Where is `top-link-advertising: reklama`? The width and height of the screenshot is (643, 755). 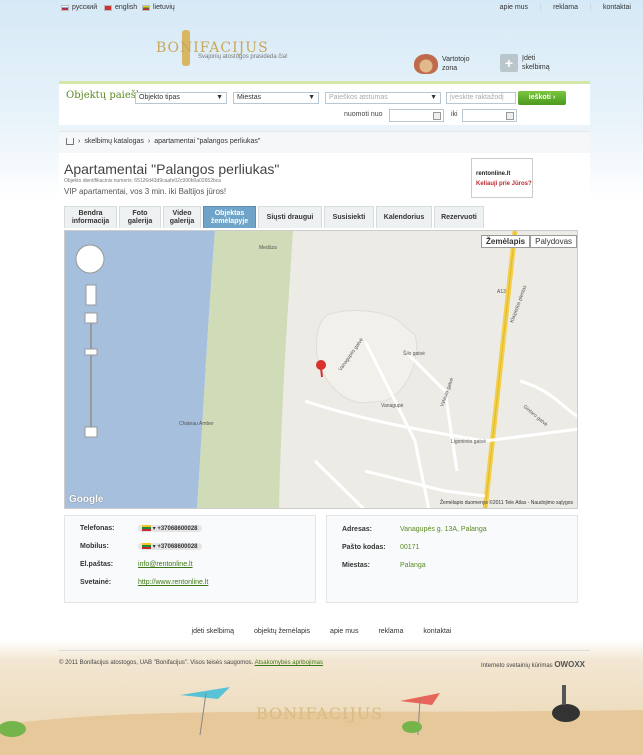 top-link-advertising: reklama is located at coordinates (565, 7).